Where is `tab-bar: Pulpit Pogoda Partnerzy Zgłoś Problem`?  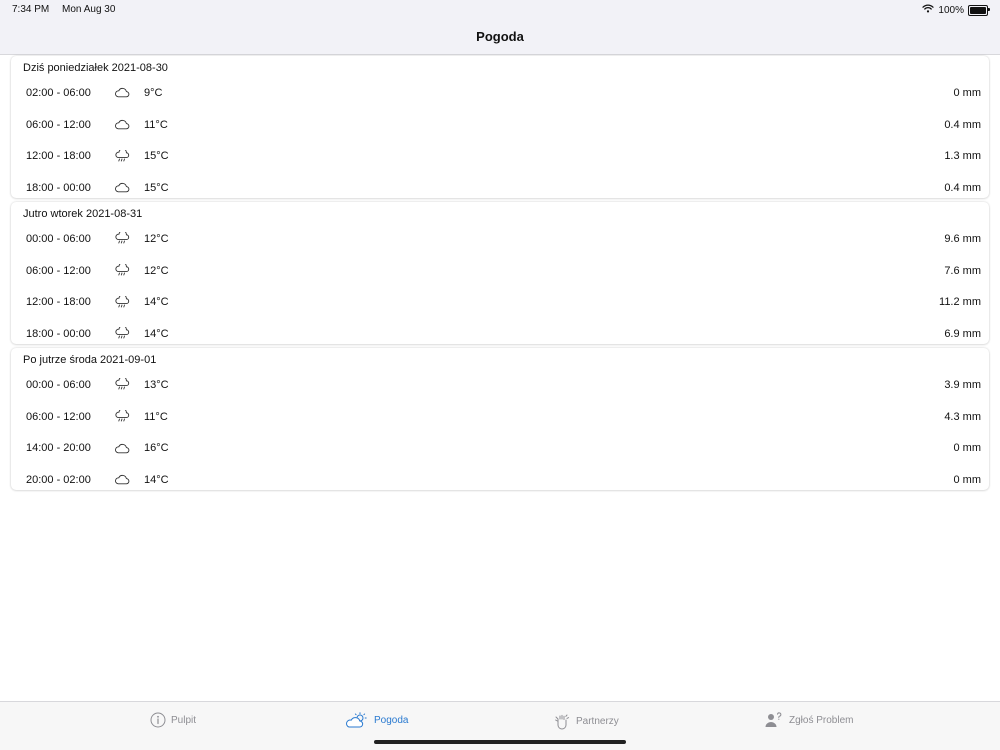
tab-bar: Pulpit Pogoda Partnerzy Zgłoś Problem is located at coordinates (500, 725).